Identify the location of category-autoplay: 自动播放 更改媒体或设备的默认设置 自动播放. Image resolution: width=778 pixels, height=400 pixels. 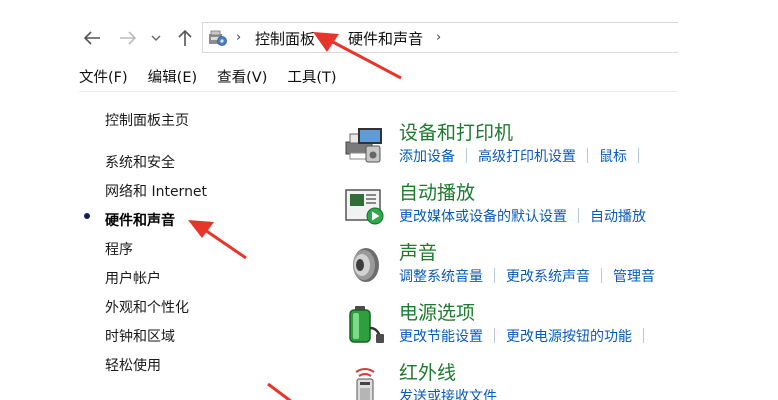
(514, 207).